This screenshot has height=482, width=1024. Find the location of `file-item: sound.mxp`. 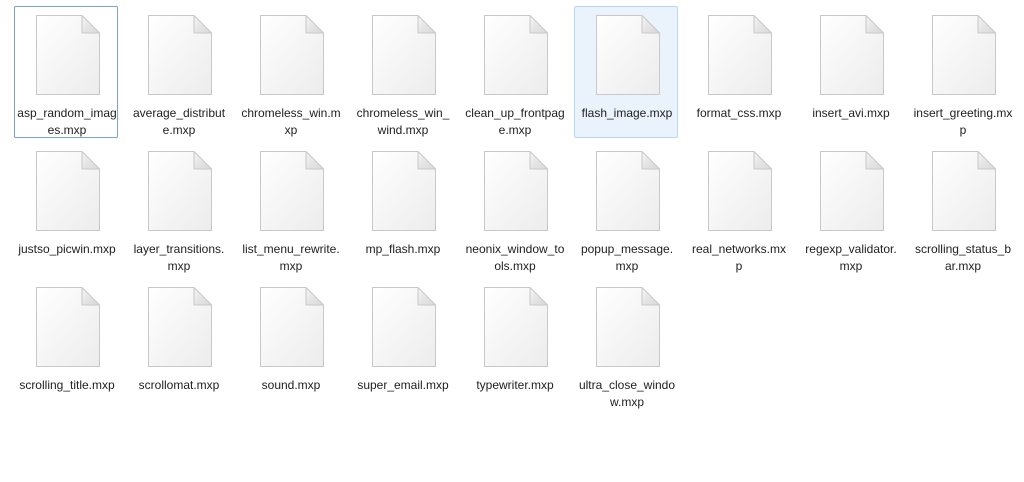

file-item: sound.mxp is located at coordinates (290, 344).